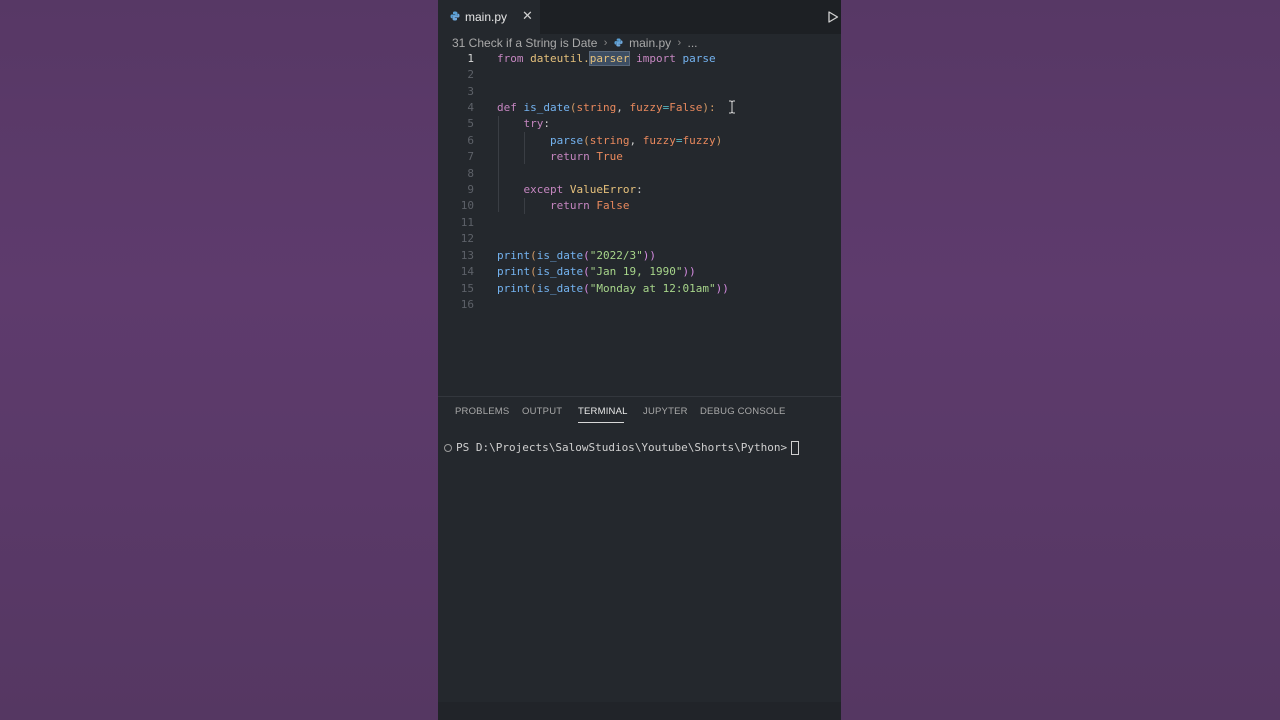 The width and height of the screenshot is (1280, 720). I want to click on line-number: 11, so click(467, 222).